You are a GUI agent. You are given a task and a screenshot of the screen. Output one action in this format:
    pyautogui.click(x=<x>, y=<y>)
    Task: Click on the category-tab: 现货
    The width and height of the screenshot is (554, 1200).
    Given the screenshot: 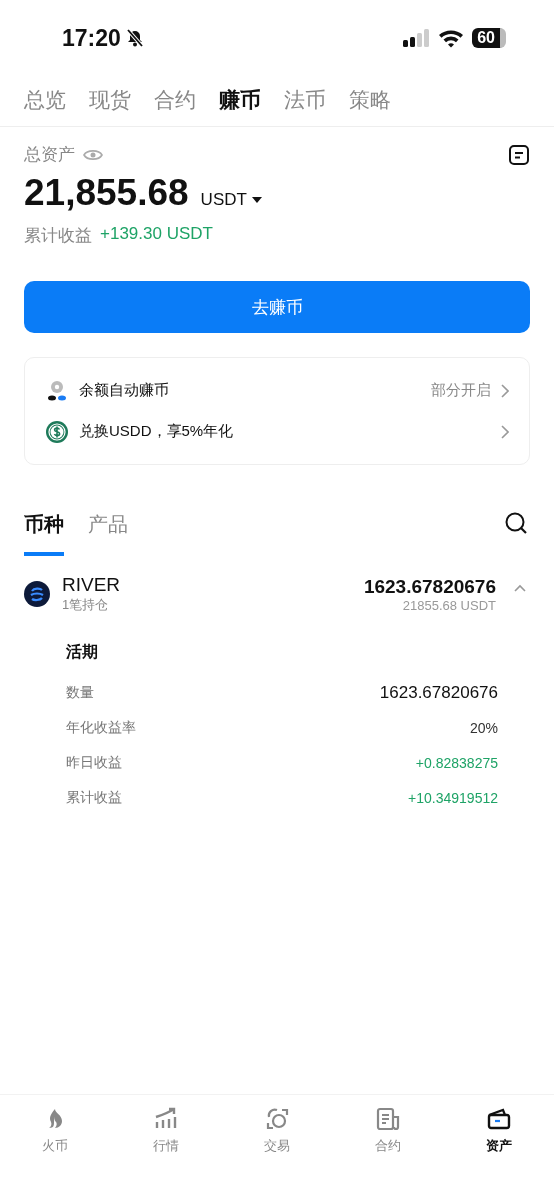 What is the action you would take?
    pyautogui.click(x=110, y=100)
    